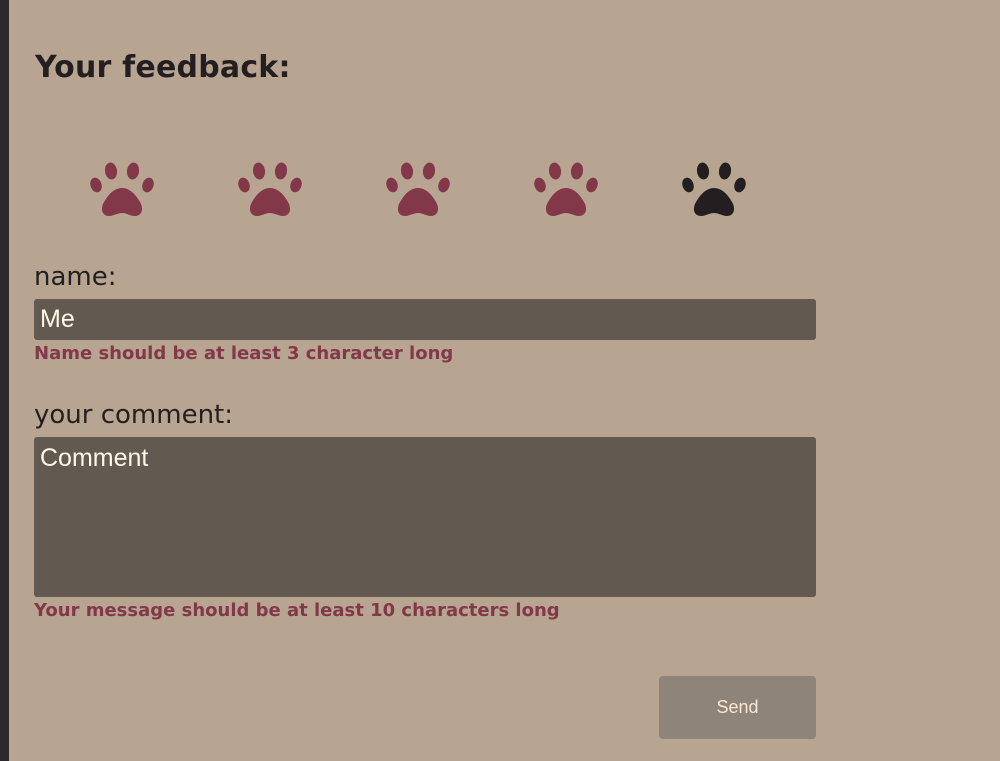  What do you see at coordinates (737, 707) in the screenshot?
I see `send-button: Send` at bounding box center [737, 707].